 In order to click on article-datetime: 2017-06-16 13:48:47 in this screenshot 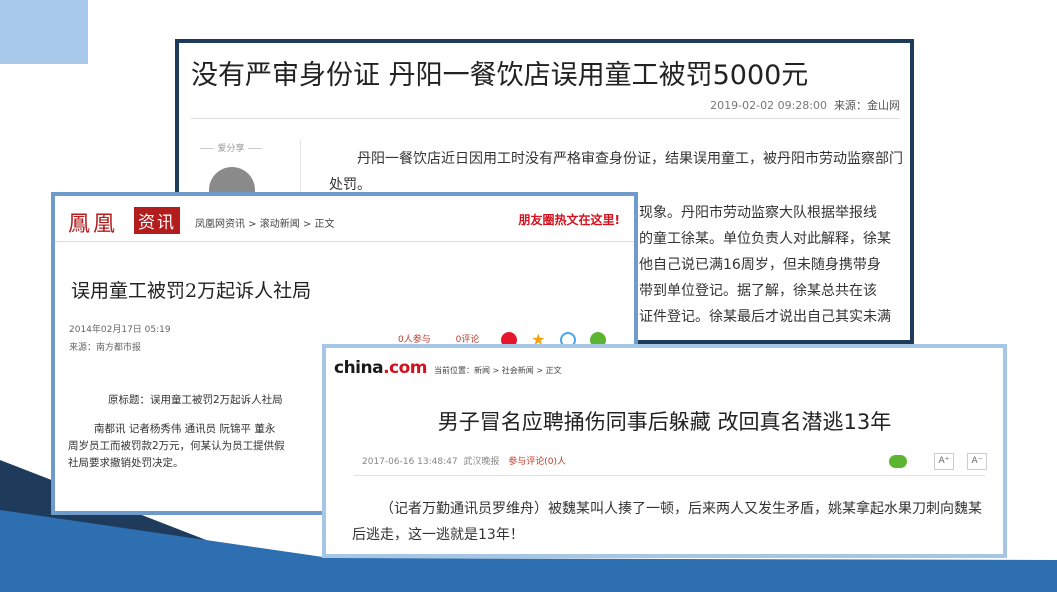, I will do `click(410, 462)`.